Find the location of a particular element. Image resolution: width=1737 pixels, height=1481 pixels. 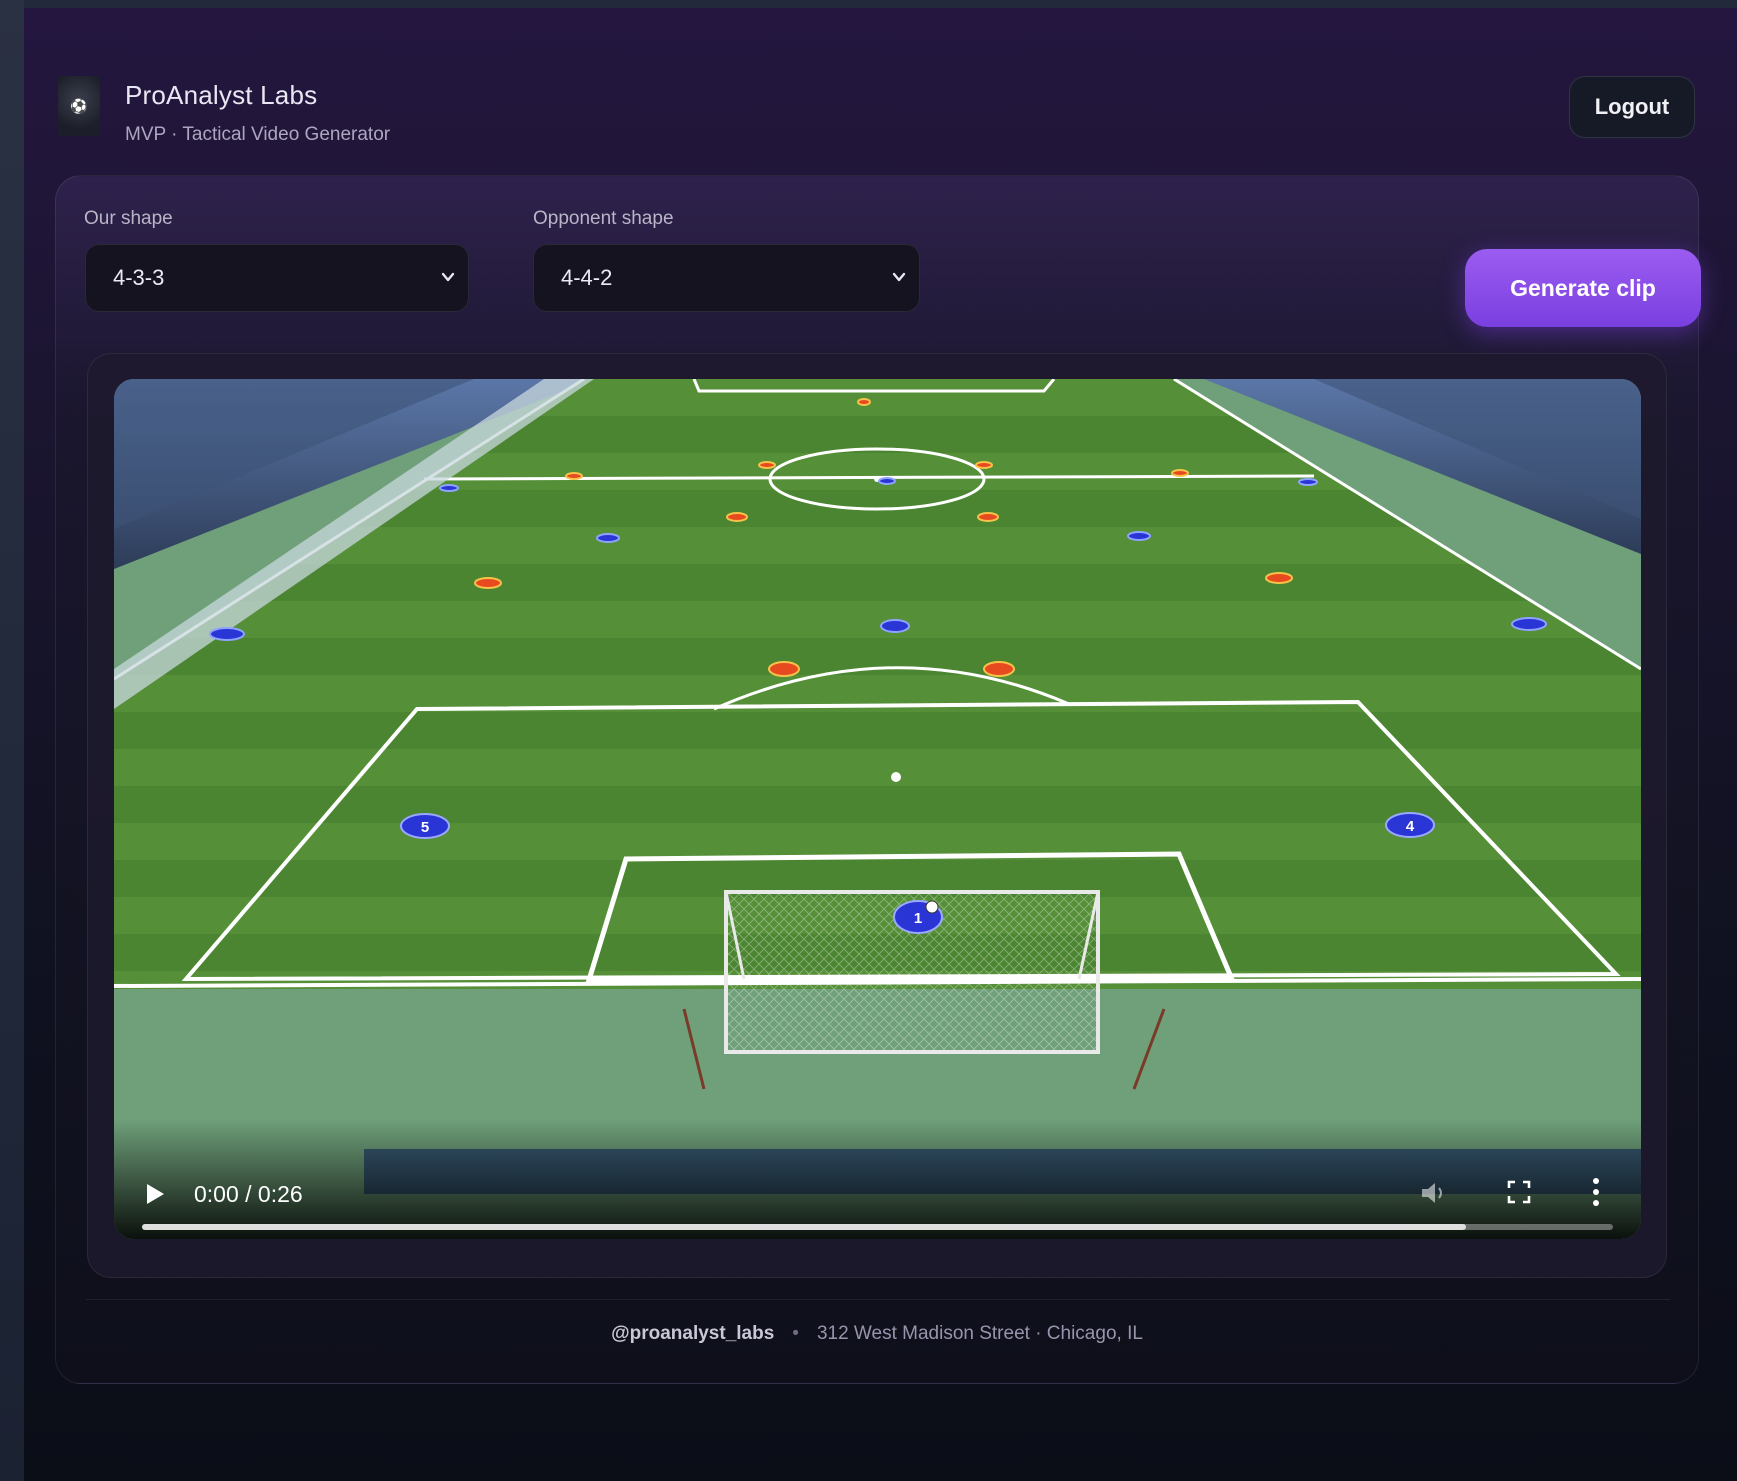

video-timecode: 0:00 / 0:26 is located at coordinates (248, 1194).